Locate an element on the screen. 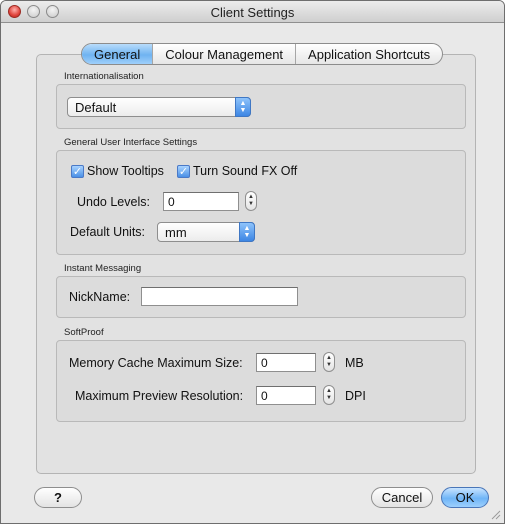 This screenshot has height=524, width=509. internationalisation-group: Default ▲ ▼ is located at coordinates (261, 106).